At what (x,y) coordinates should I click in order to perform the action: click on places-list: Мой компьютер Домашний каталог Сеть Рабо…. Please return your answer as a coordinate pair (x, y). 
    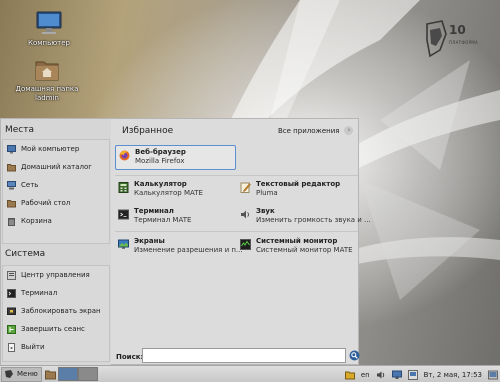
    Looking at the image, I should click on (56, 191).